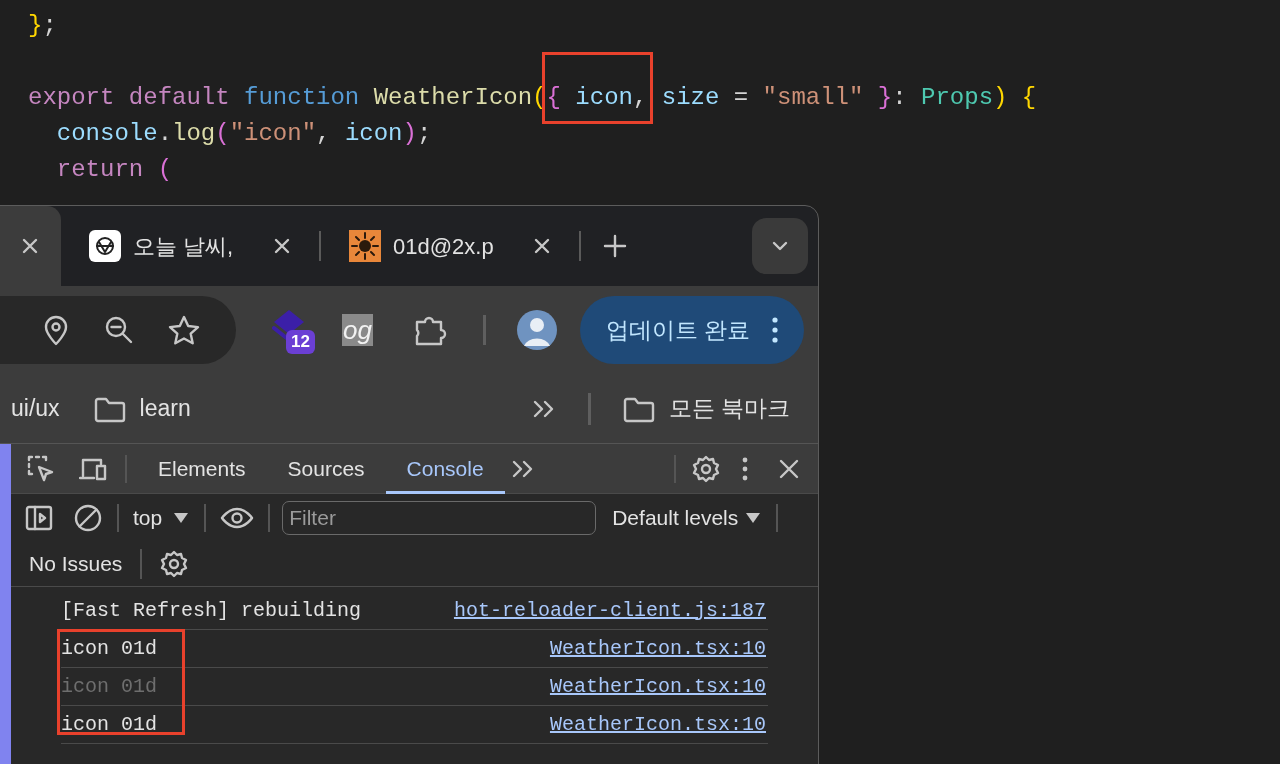 The width and height of the screenshot is (1280, 764). What do you see at coordinates (300, 342) in the screenshot?
I see `extension-badge: 12` at bounding box center [300, 342].